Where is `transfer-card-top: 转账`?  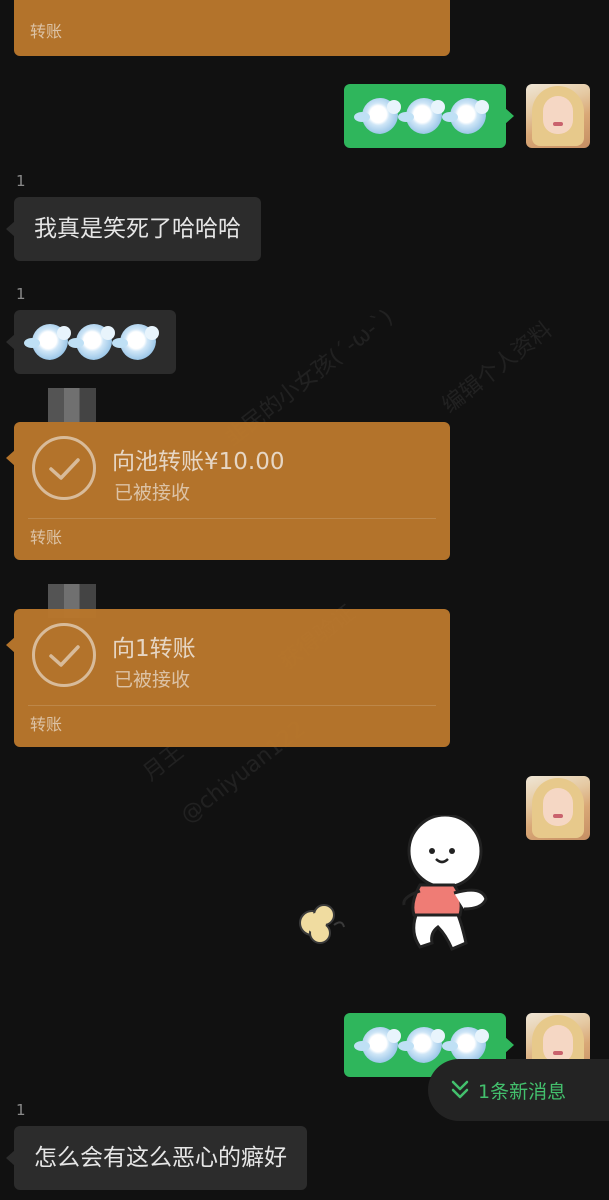 transfer-card-top: 转账 is located at coordinates (232, 28).